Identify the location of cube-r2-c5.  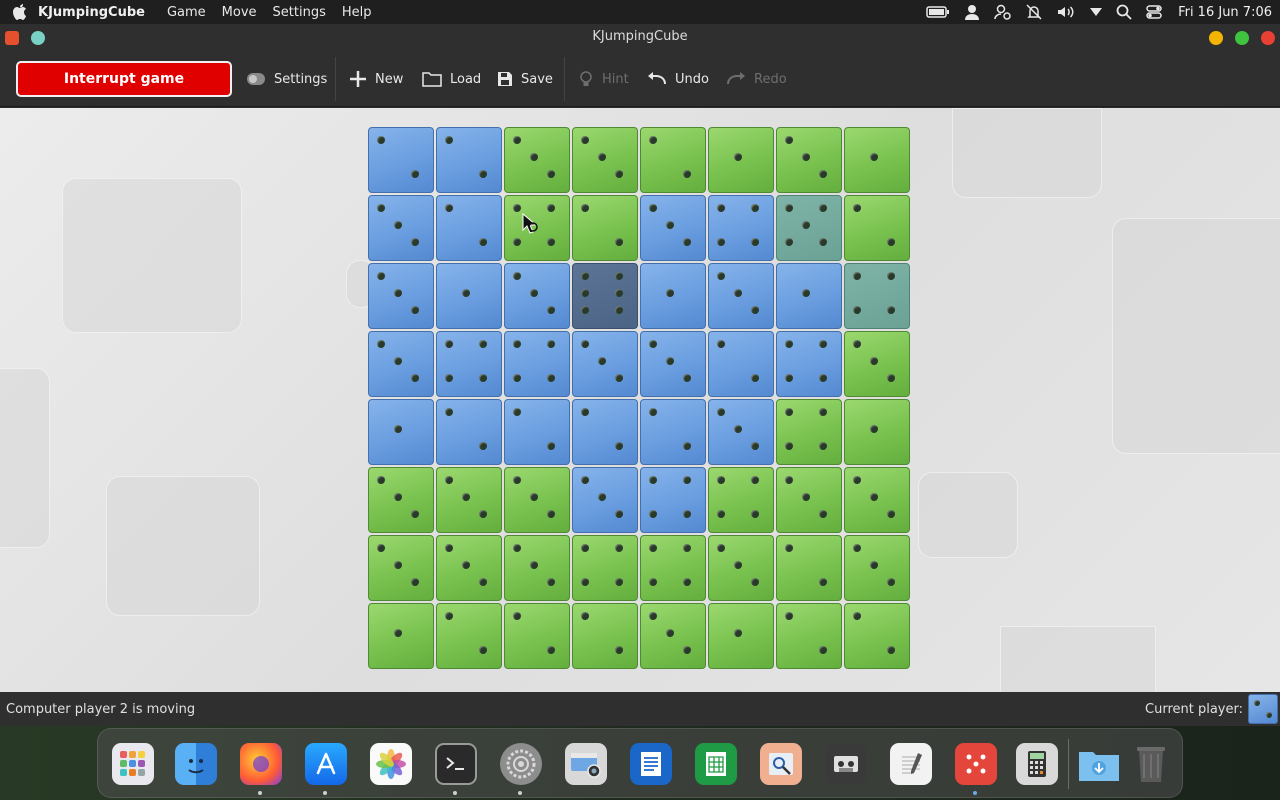
(673, 228).